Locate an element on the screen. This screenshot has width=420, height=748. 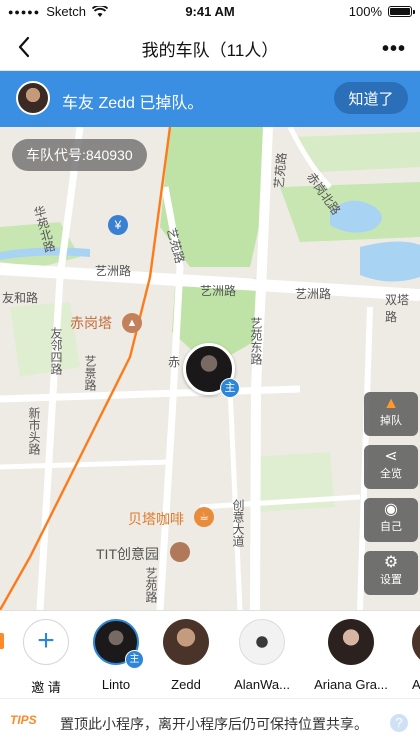
more-menu-icon: ••• is located at coordinates (394, 49).